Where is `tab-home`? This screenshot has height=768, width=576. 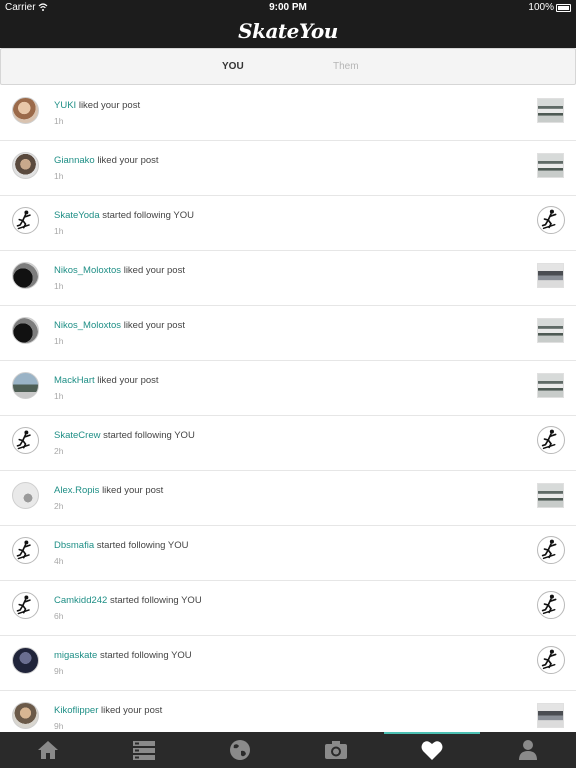
tab-home is located at coordinates (48, 750).